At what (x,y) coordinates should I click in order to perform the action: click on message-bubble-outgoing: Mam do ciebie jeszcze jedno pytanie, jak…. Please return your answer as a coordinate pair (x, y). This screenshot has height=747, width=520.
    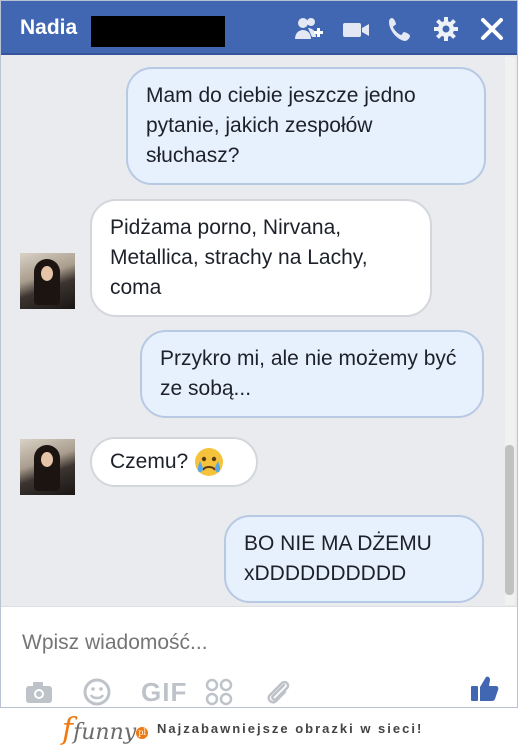
    Looking at the image, I should click on (306, 126).